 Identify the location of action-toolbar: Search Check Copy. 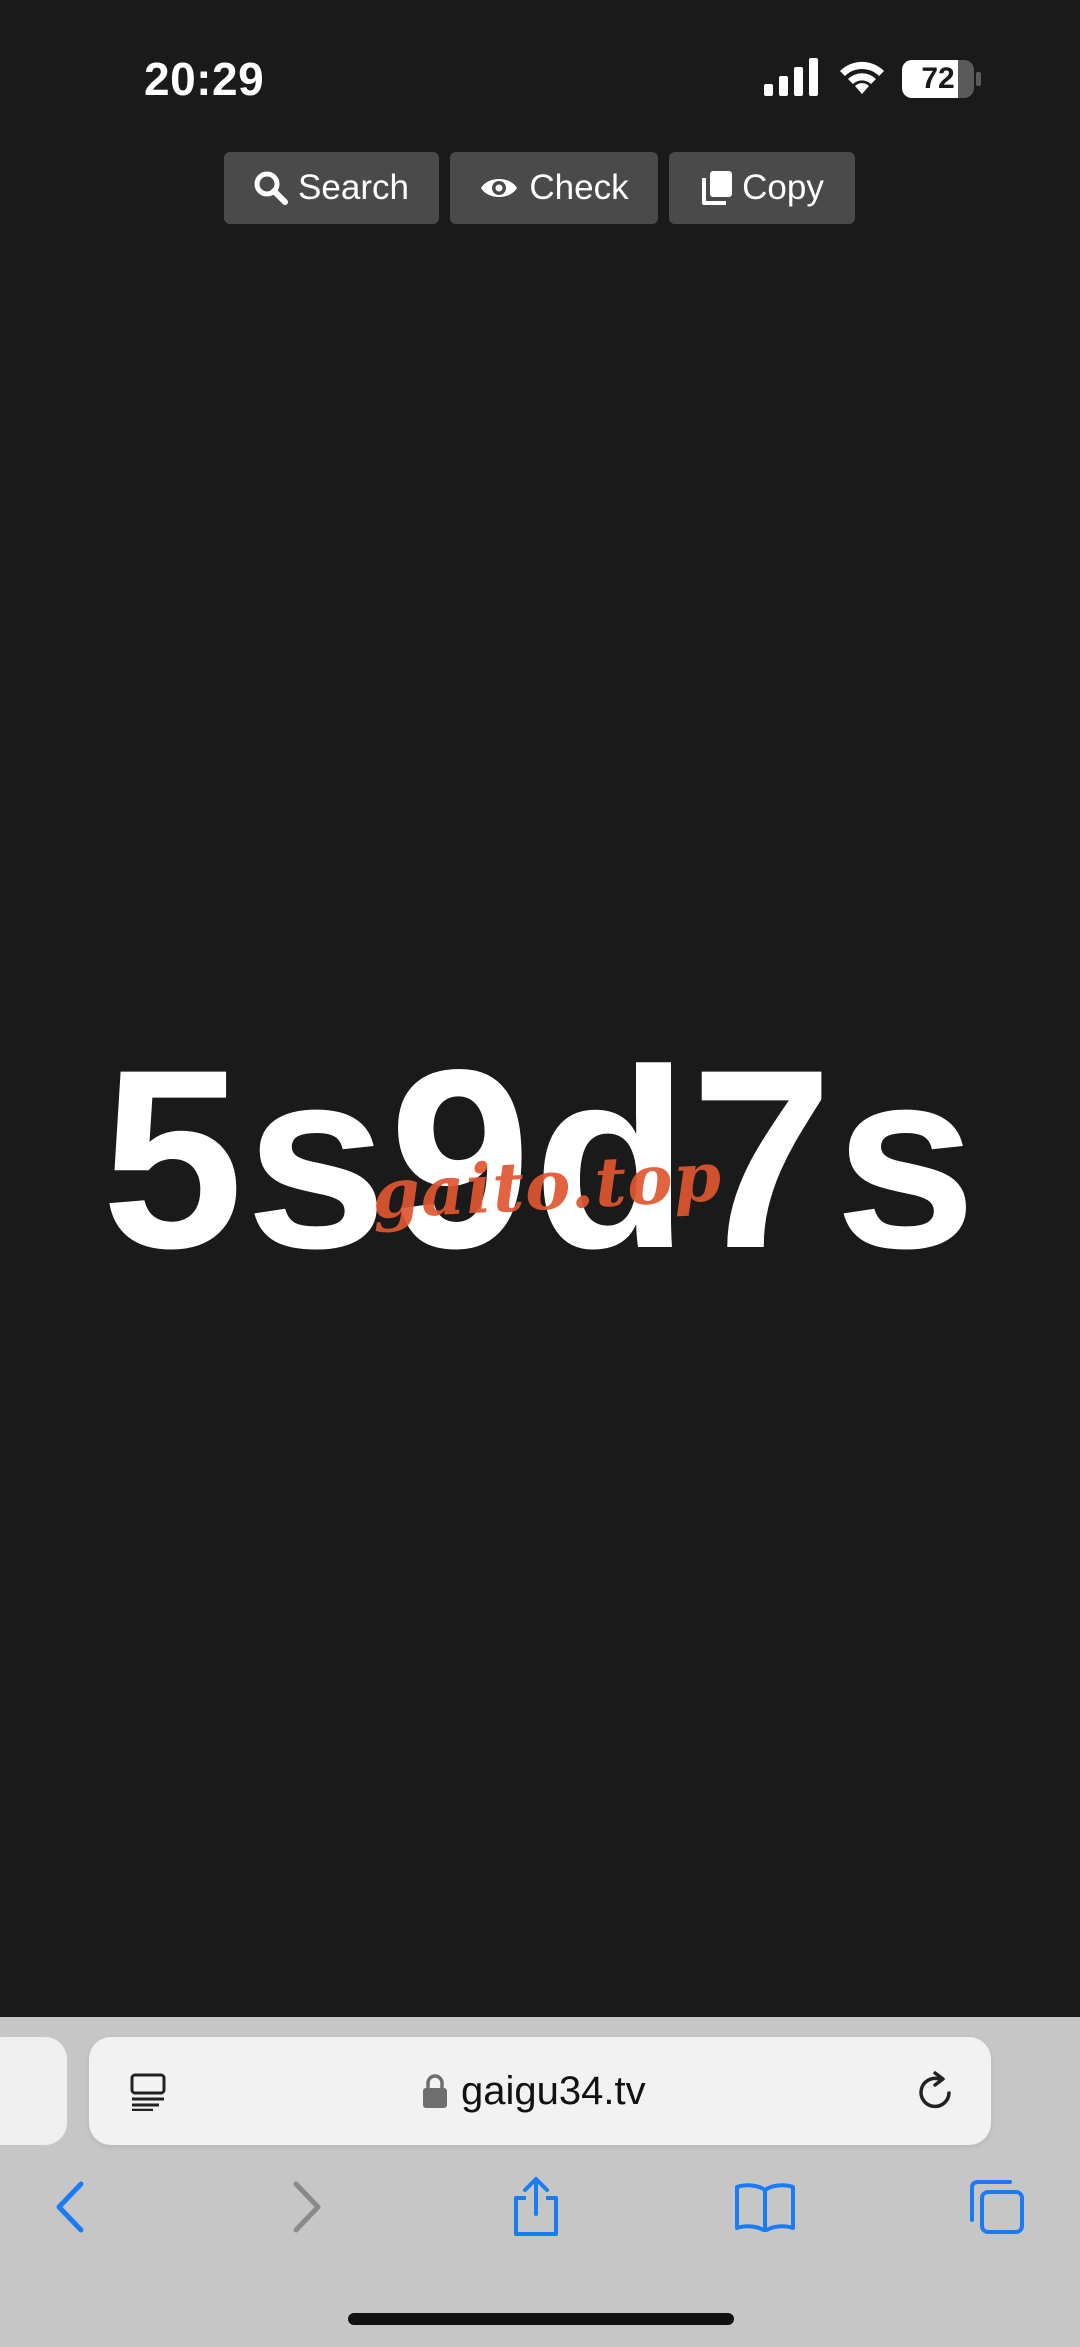
(539, 188).